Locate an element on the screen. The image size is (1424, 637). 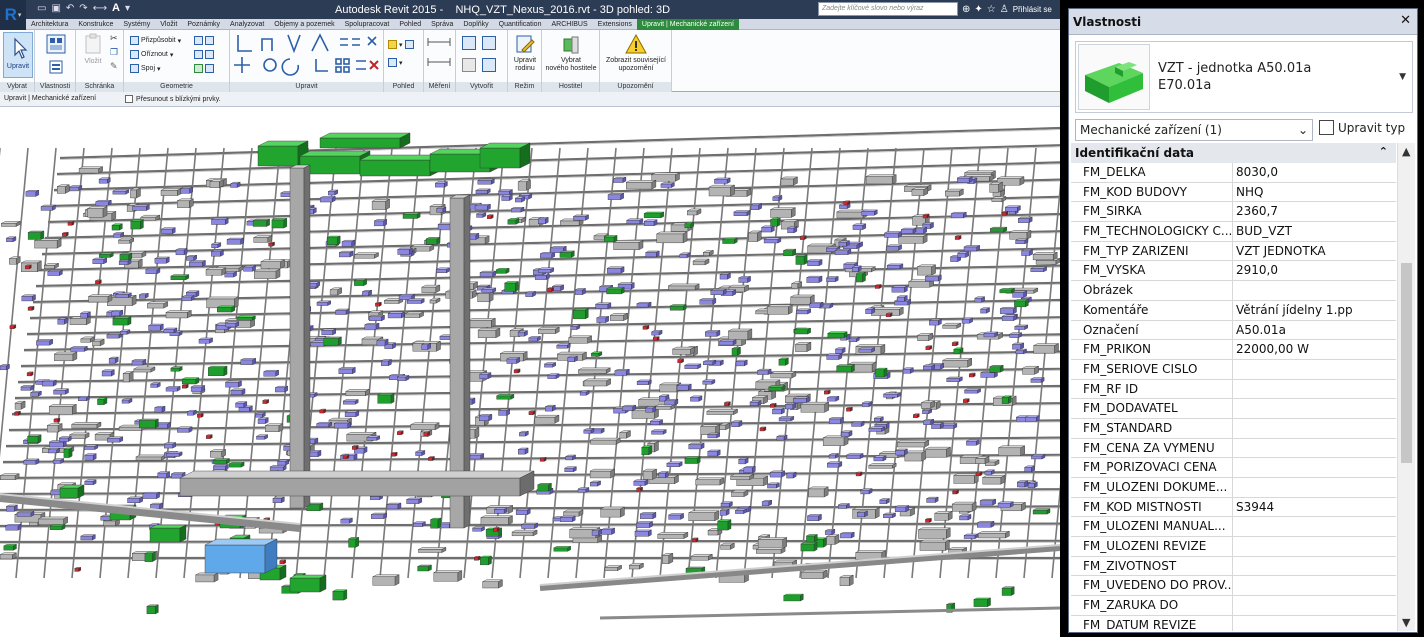
property-row: FM_TECHNOLOGICKY C... BUD_VZT is located at coordinates (1233, 232).